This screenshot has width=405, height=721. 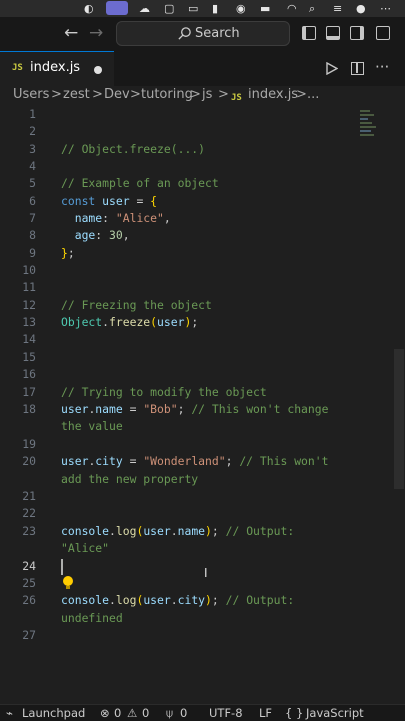 What do you see at coordinates (102, 235) in the screenshot?
I see `punctuation: :` at bounding box center [102, 235].